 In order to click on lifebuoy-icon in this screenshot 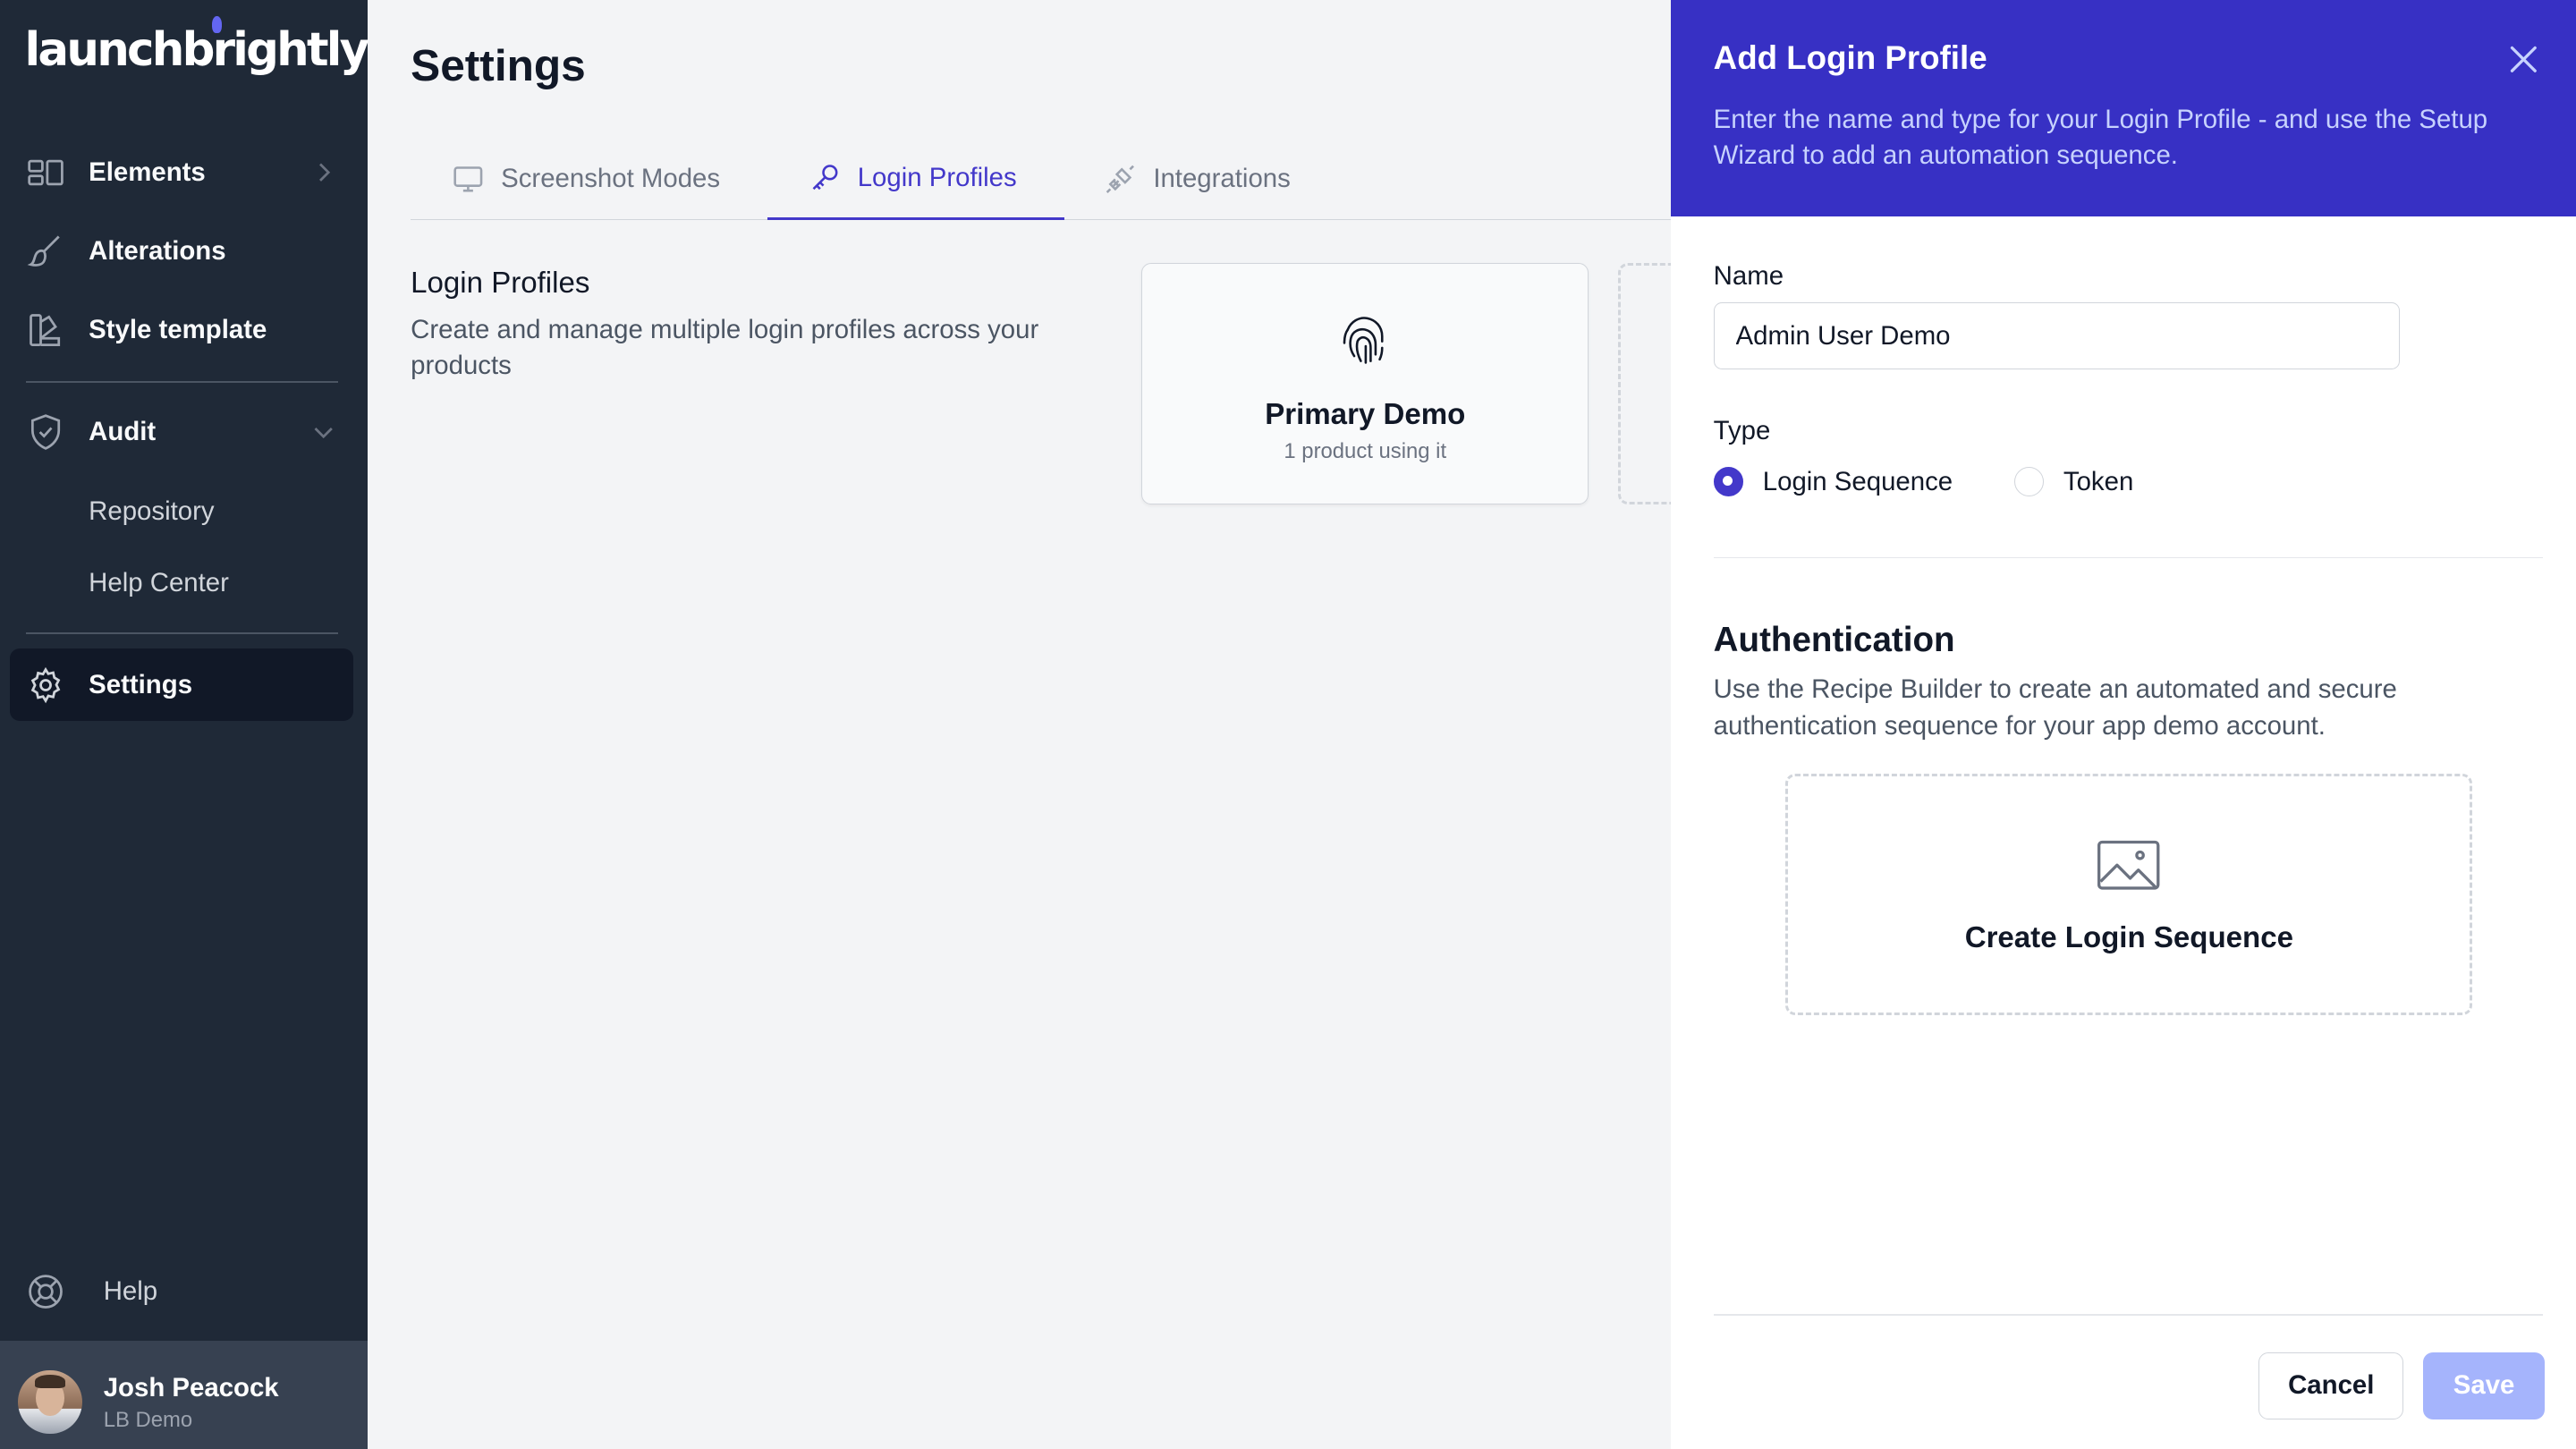, I will do `click(46, 1291)`.